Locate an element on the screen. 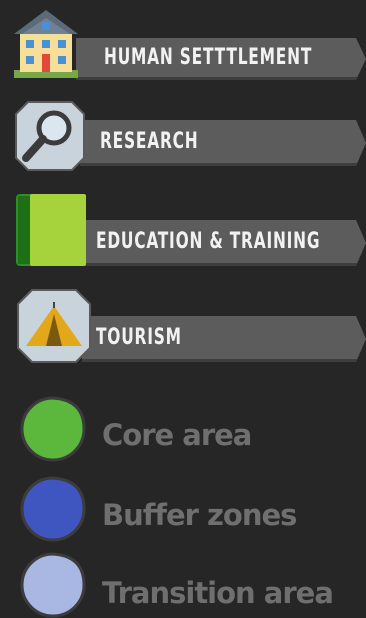 The width and height of the screenshot is (366, 618). legend-item-buffer-zones: Buffer zones is located at coordinates (183, 509).